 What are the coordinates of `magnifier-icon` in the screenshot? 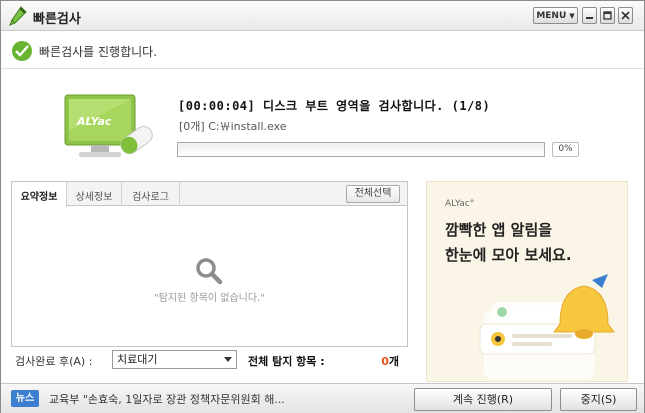 It's located at (209, 271).